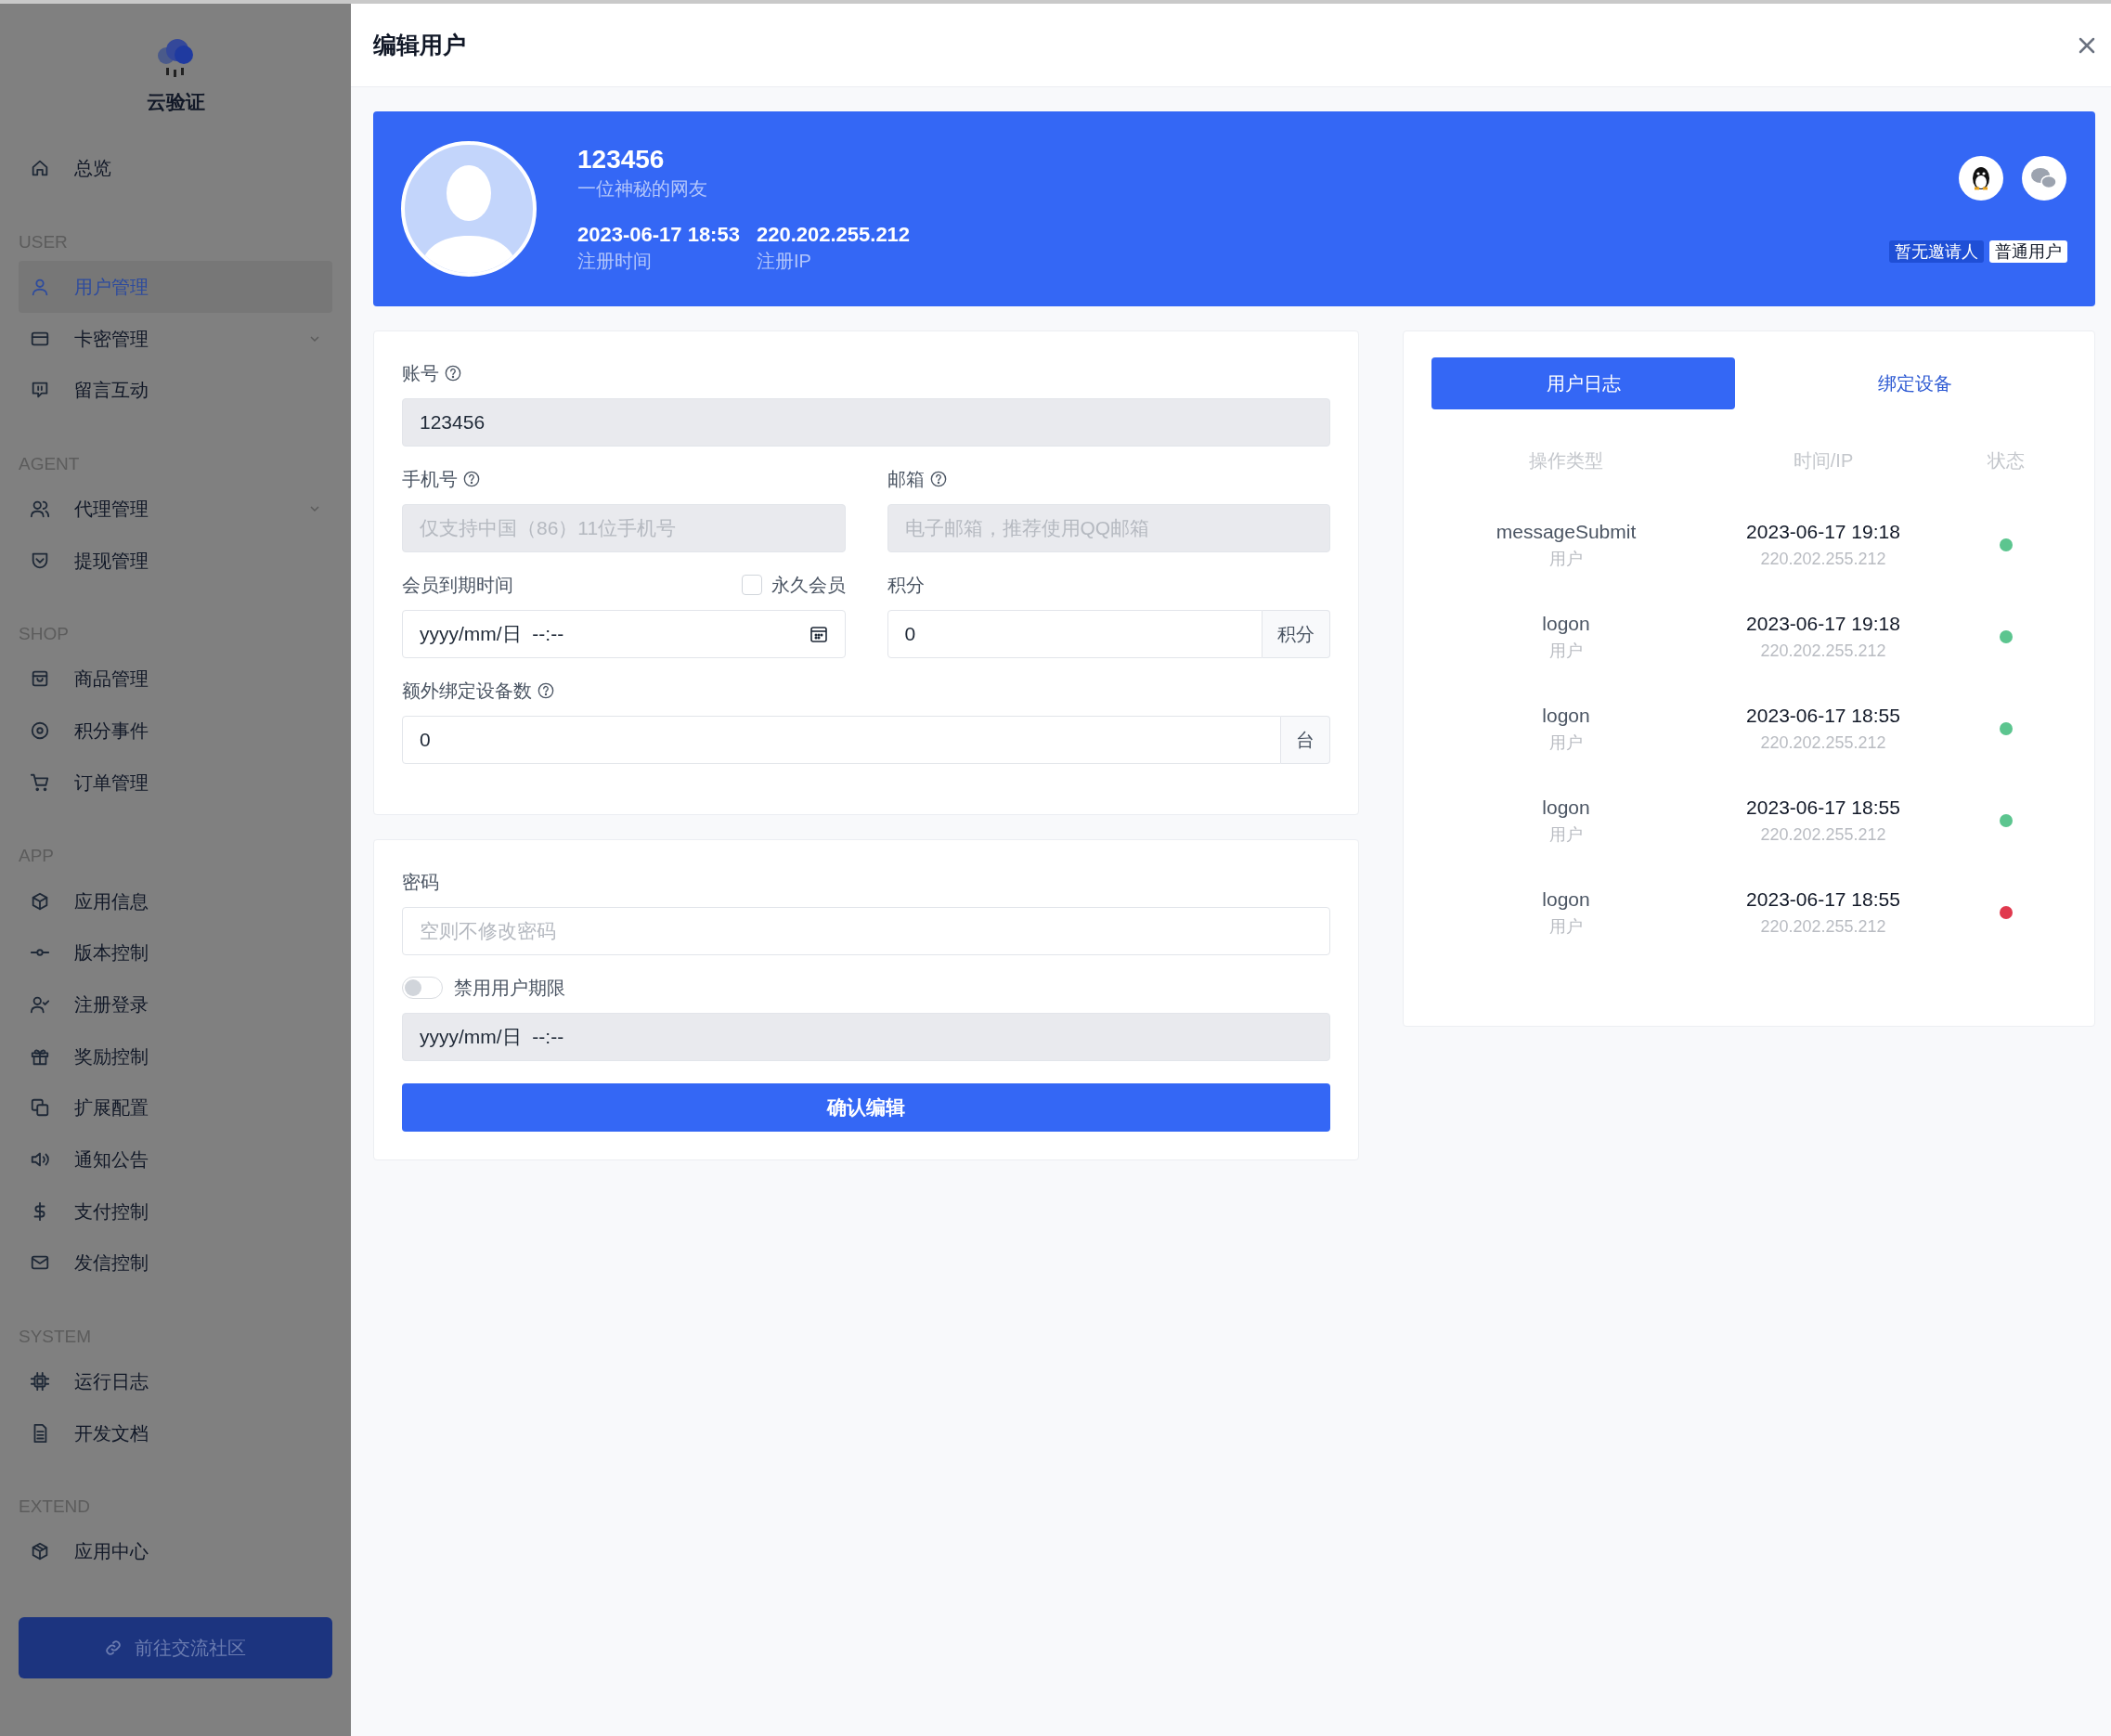 The image size is (2111, 1736). Describe the element at coordinates (1583, 383) in the screenshot. I see `tab: 用户日志` at that location.